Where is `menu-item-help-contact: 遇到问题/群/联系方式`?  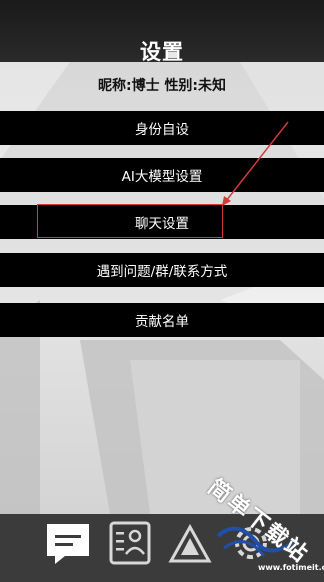
menu-item-help-contact: 遇到问题/群/联系方式 is located at coordinates (162, 270).